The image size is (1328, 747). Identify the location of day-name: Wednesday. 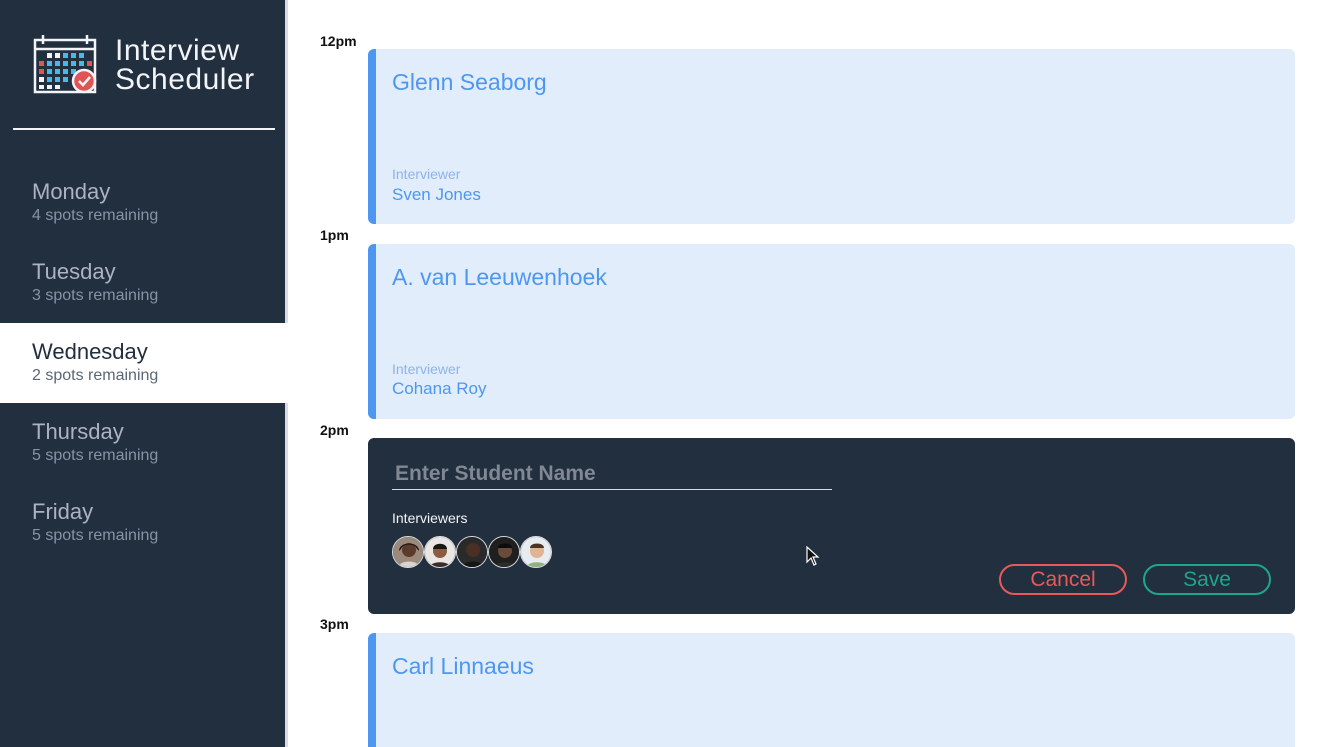
(90, 351).